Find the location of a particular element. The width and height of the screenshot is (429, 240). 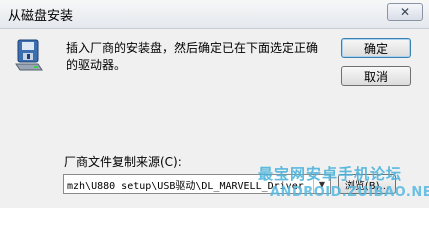

ok-button: 确定 is located at coordinates (376, 48).